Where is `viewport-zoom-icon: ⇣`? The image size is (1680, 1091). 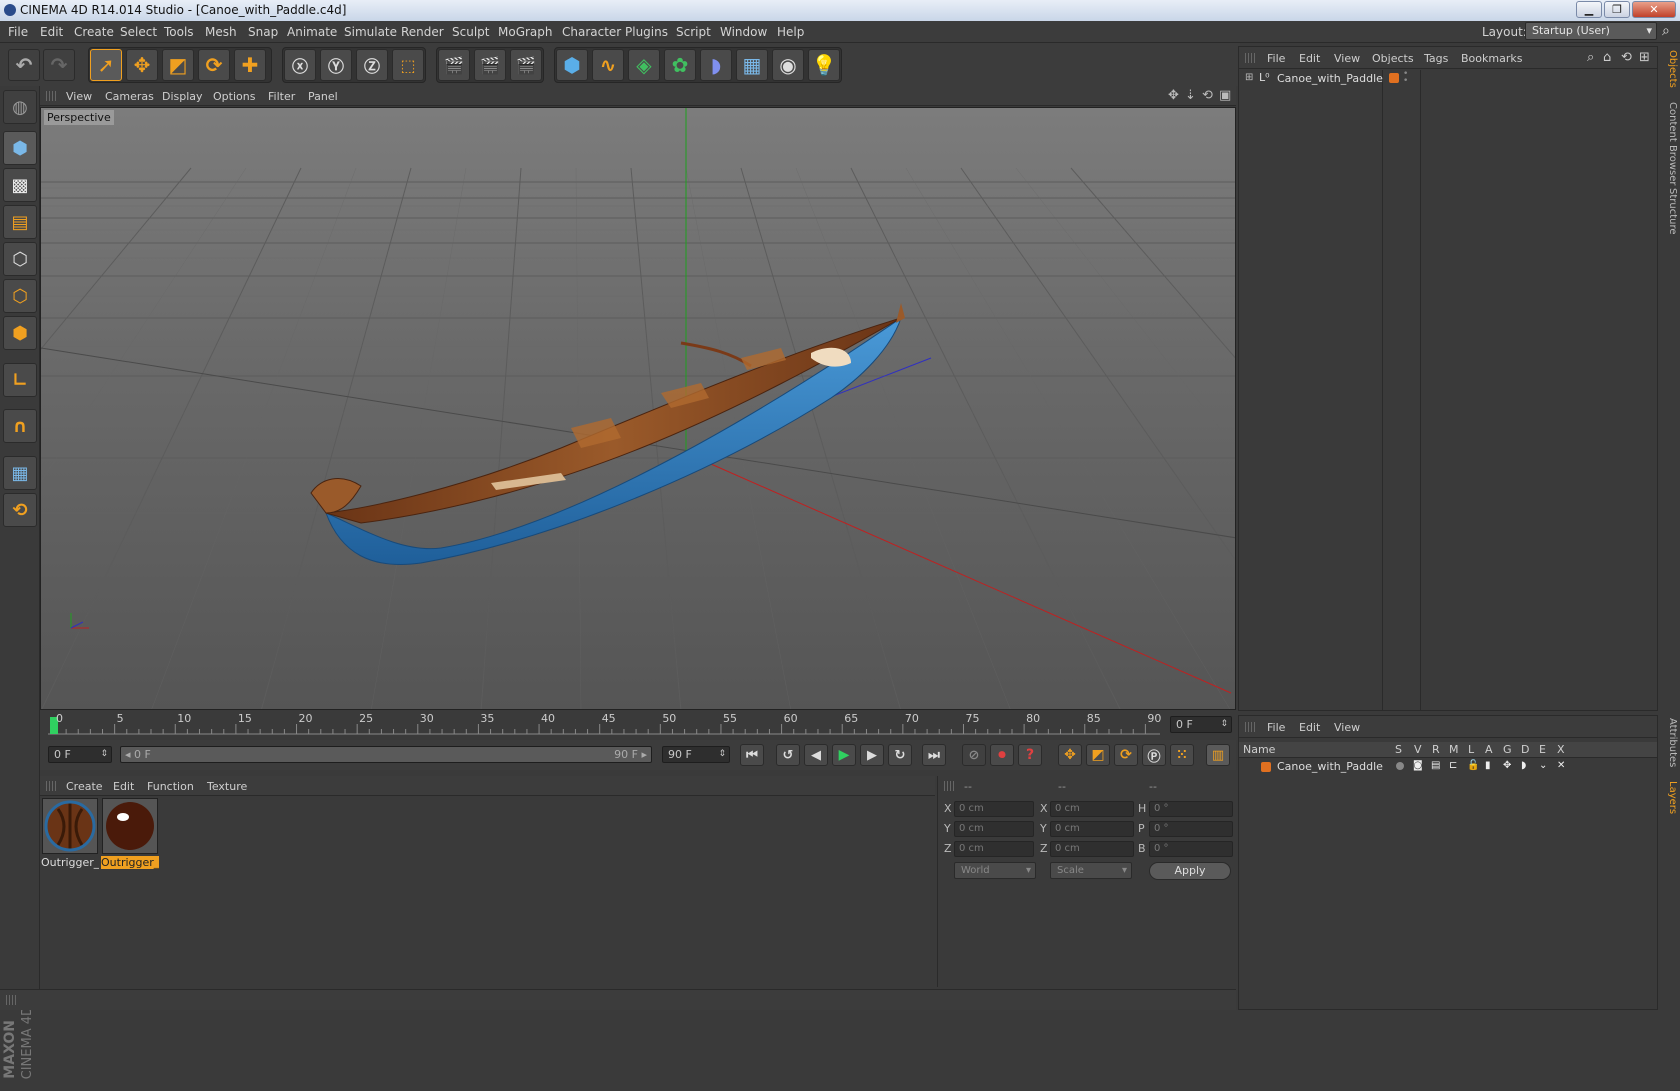
viewport-zoom-icon: ⇣ is located at coordinates (1190, 95).